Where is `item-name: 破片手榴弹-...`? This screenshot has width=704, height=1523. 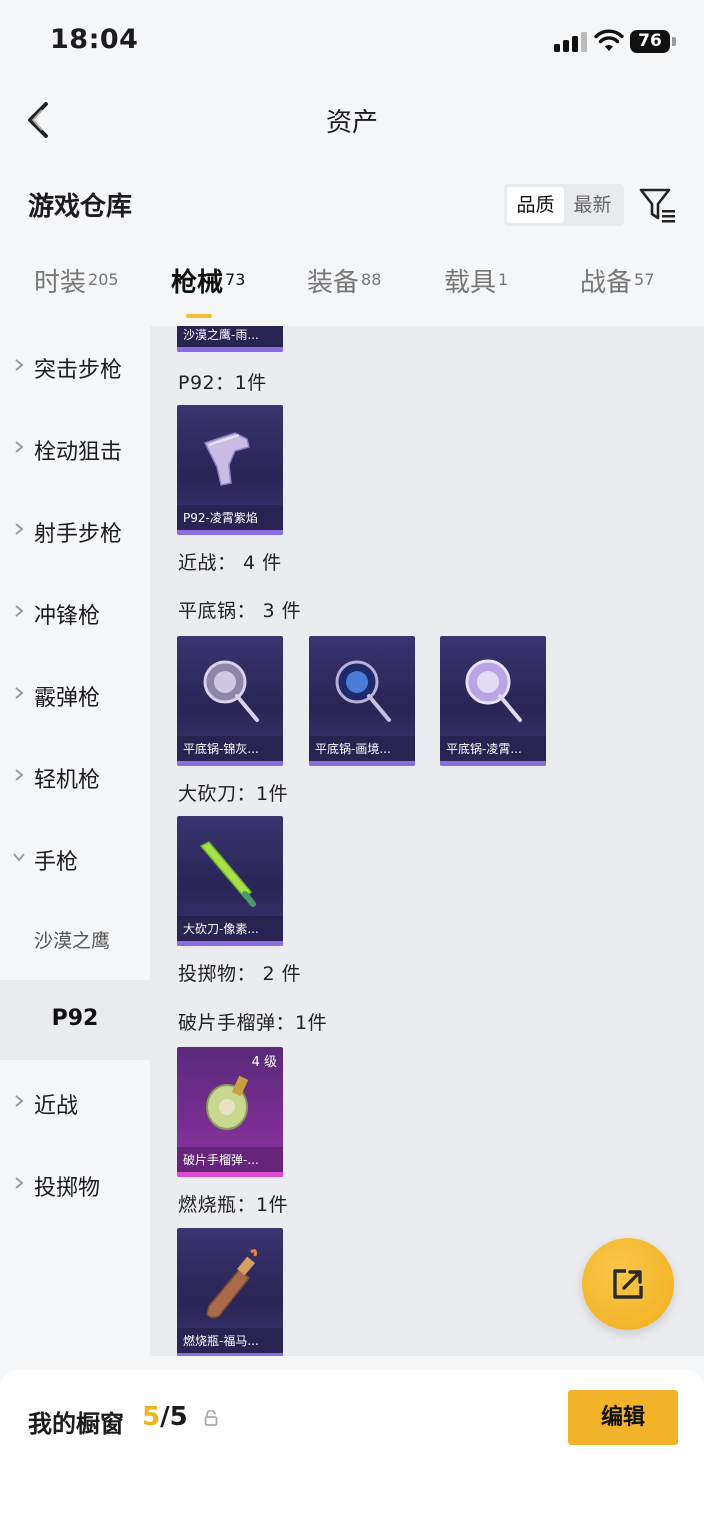
item-name: 破片手榴弹-... is located at coordinates (221, 1160).